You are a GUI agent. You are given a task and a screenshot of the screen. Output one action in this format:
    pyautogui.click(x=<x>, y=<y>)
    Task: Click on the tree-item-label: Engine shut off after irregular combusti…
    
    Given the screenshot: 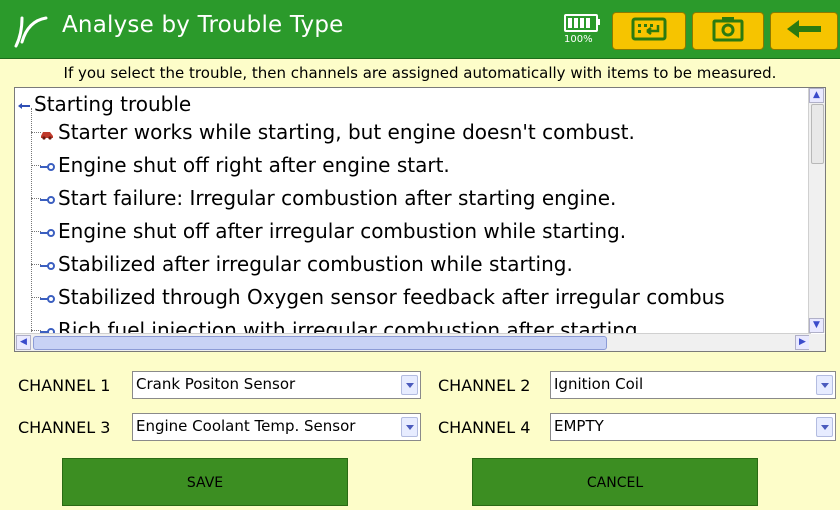 What is the action you would take?
    pyautogui.click(x=342, y=231)
    